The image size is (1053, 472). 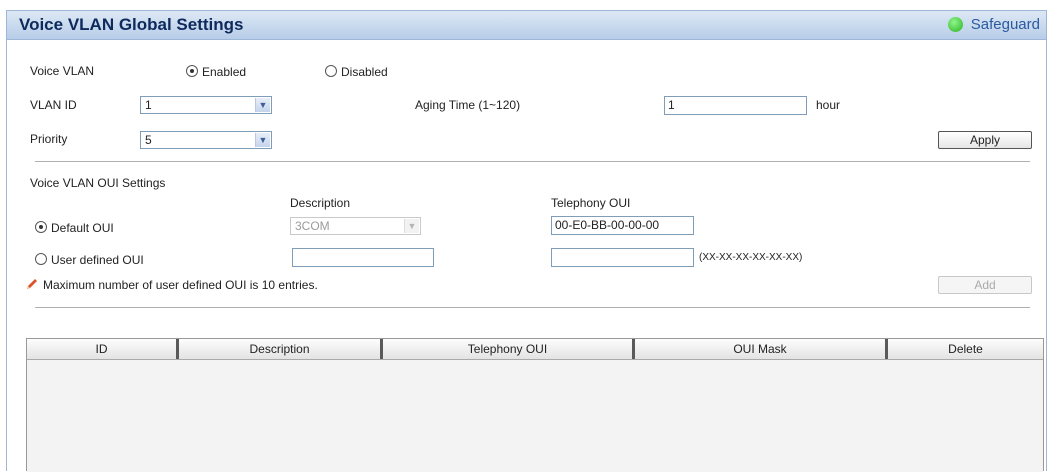 I want to click on safeguard-label: Safeguard, so click(x=1005, y=24).